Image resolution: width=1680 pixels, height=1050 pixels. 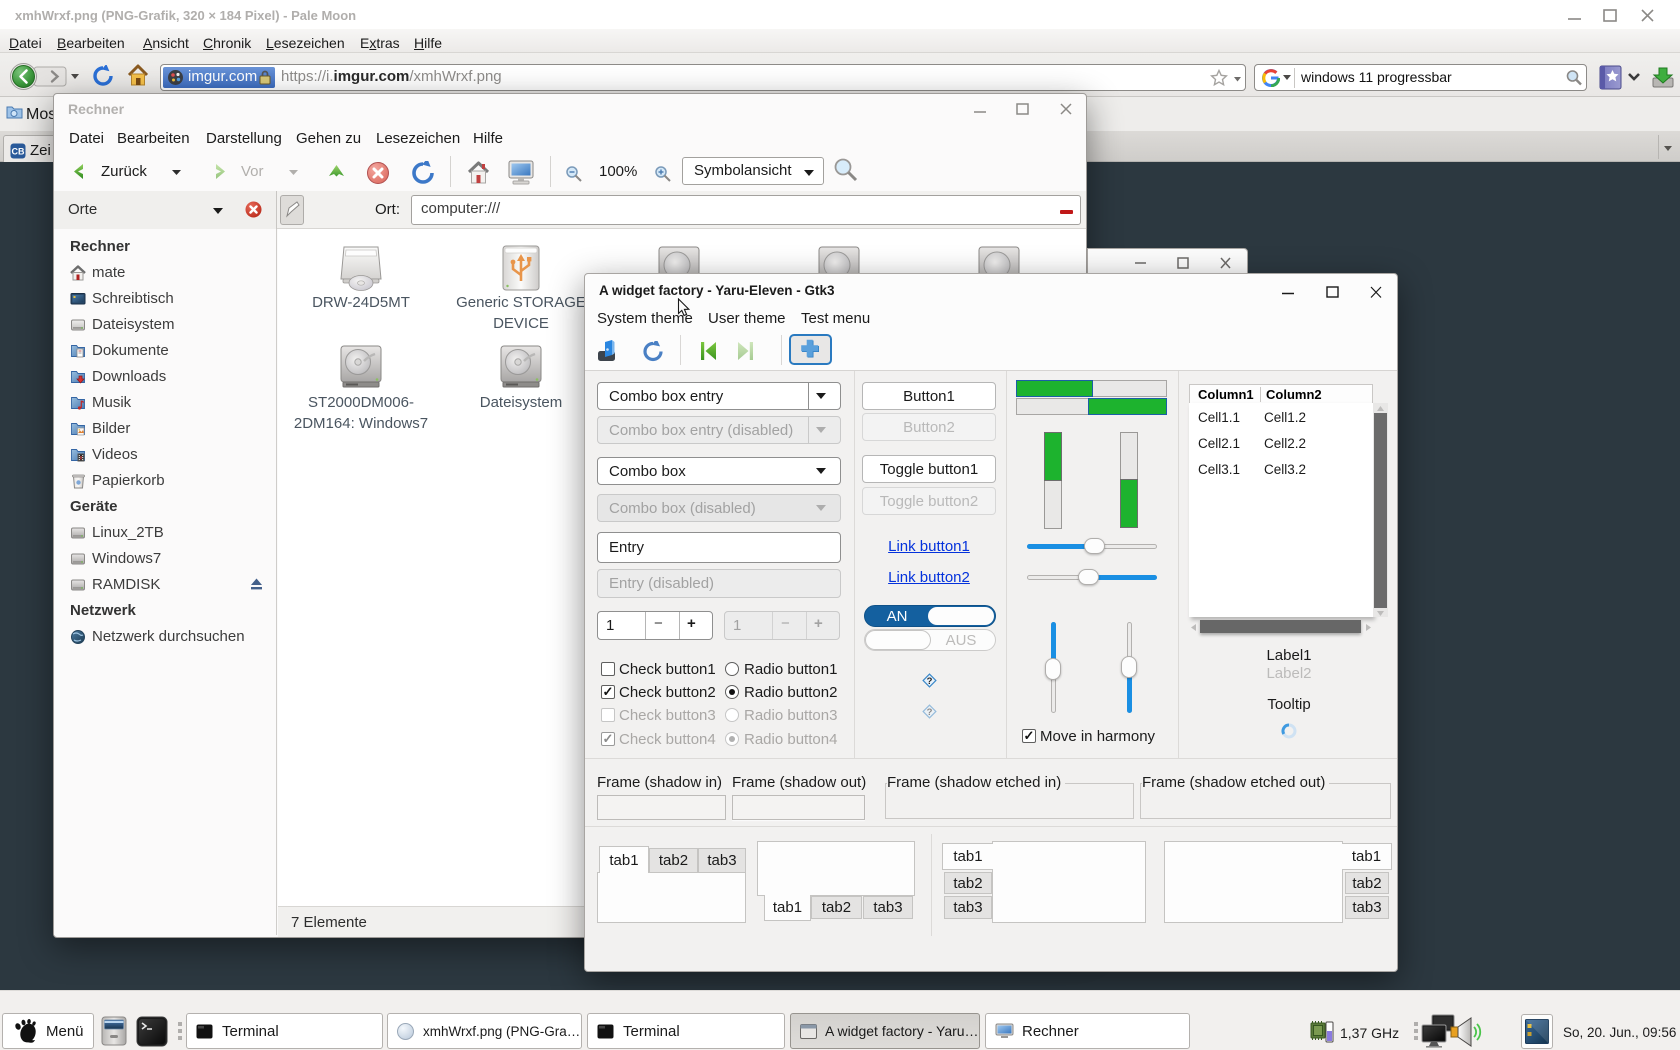 What do you see at coordinates (18, 152) in the screenshot?
I see `svg-text: CB` at bounding box center [18, 152].